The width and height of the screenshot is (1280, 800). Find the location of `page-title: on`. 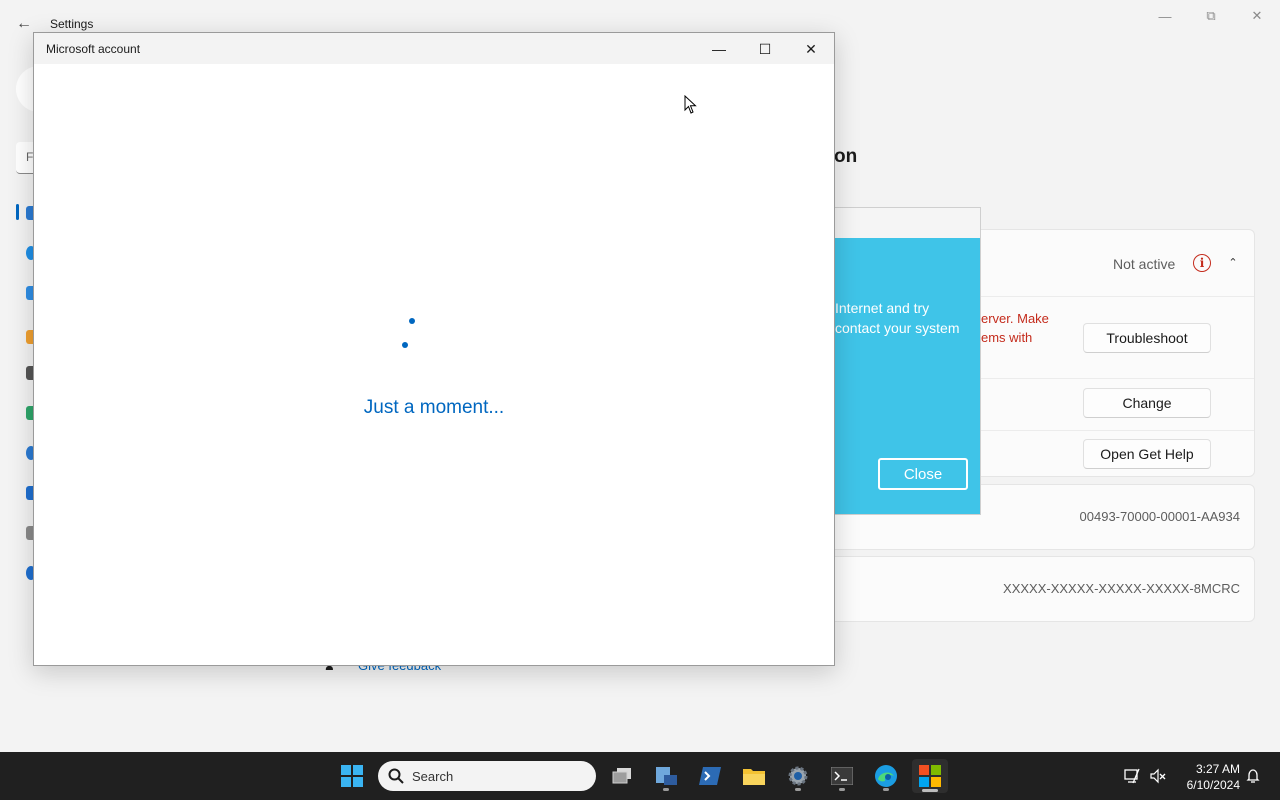

page-title: on is located at coordinates (846, 156).